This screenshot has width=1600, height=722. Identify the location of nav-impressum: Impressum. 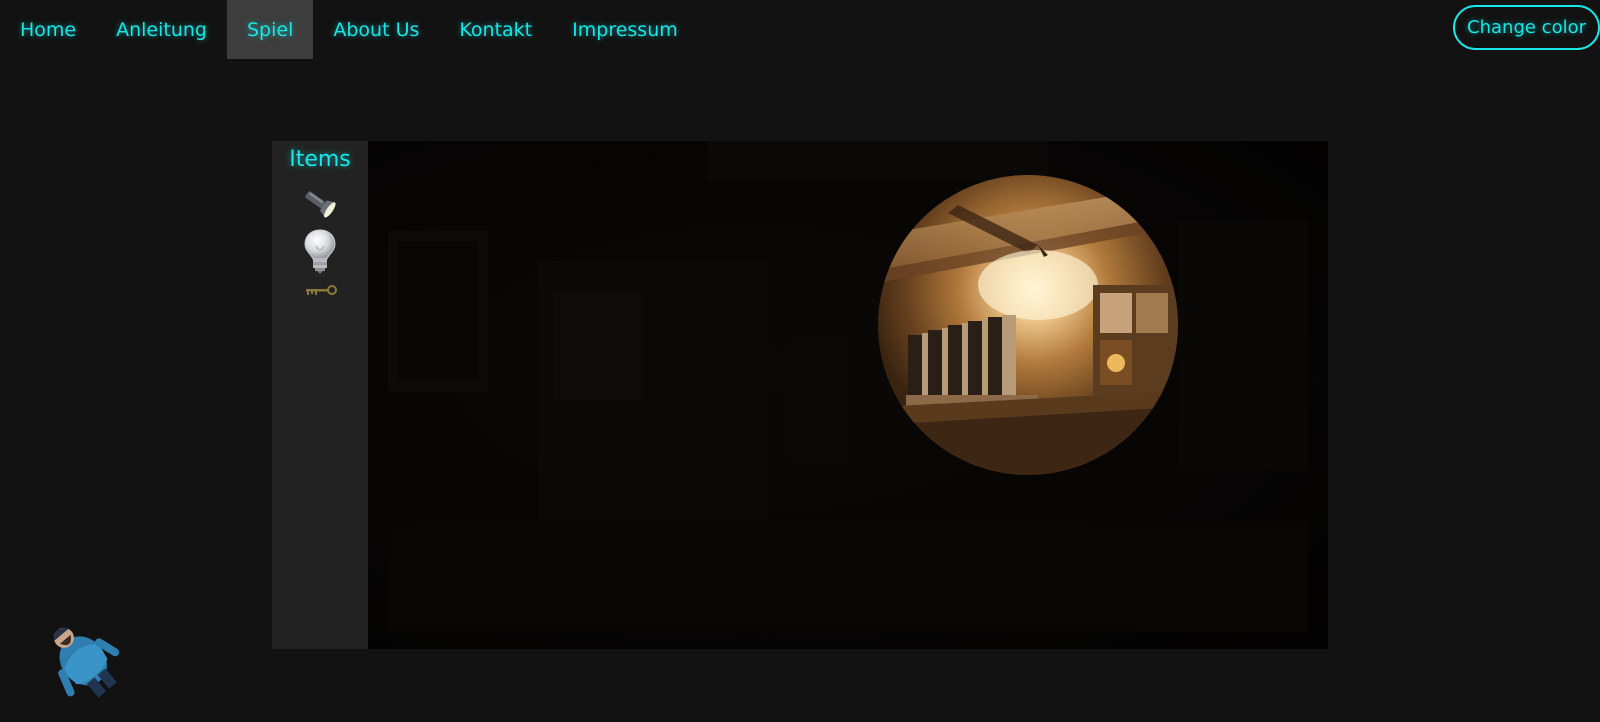
(625, 29).